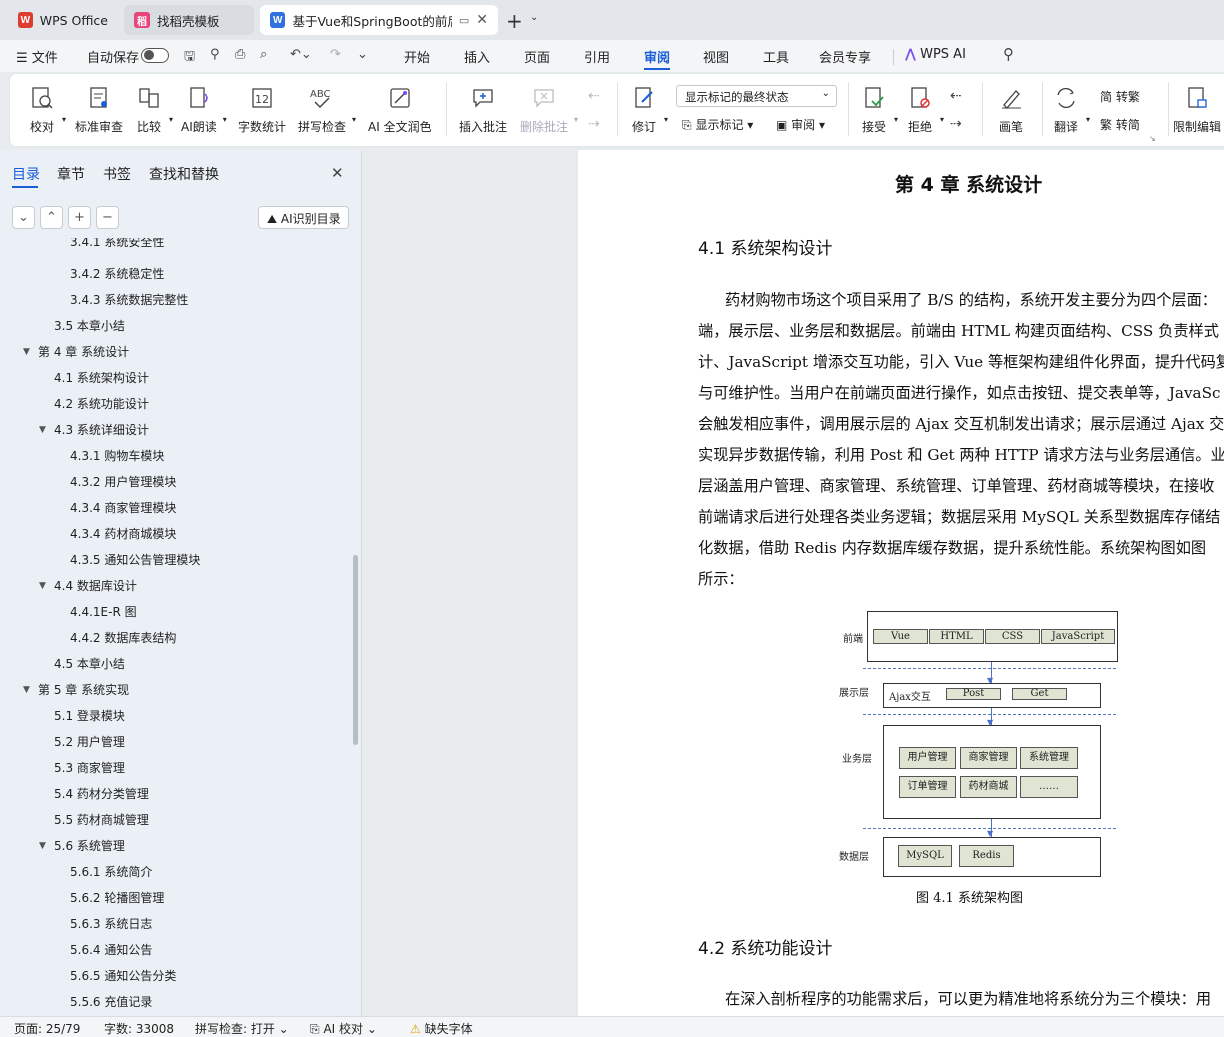  Describe the element at coordinates (776, 56) in the screenshot. I see `menu-tools: 工具` at that location.